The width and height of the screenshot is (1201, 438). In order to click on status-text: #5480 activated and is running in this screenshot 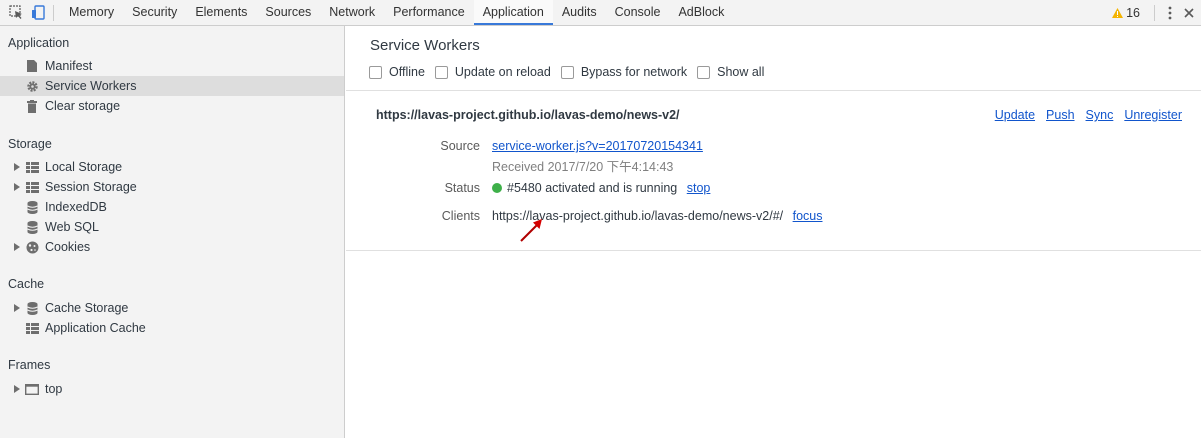, I will do `click(592, 188)`.